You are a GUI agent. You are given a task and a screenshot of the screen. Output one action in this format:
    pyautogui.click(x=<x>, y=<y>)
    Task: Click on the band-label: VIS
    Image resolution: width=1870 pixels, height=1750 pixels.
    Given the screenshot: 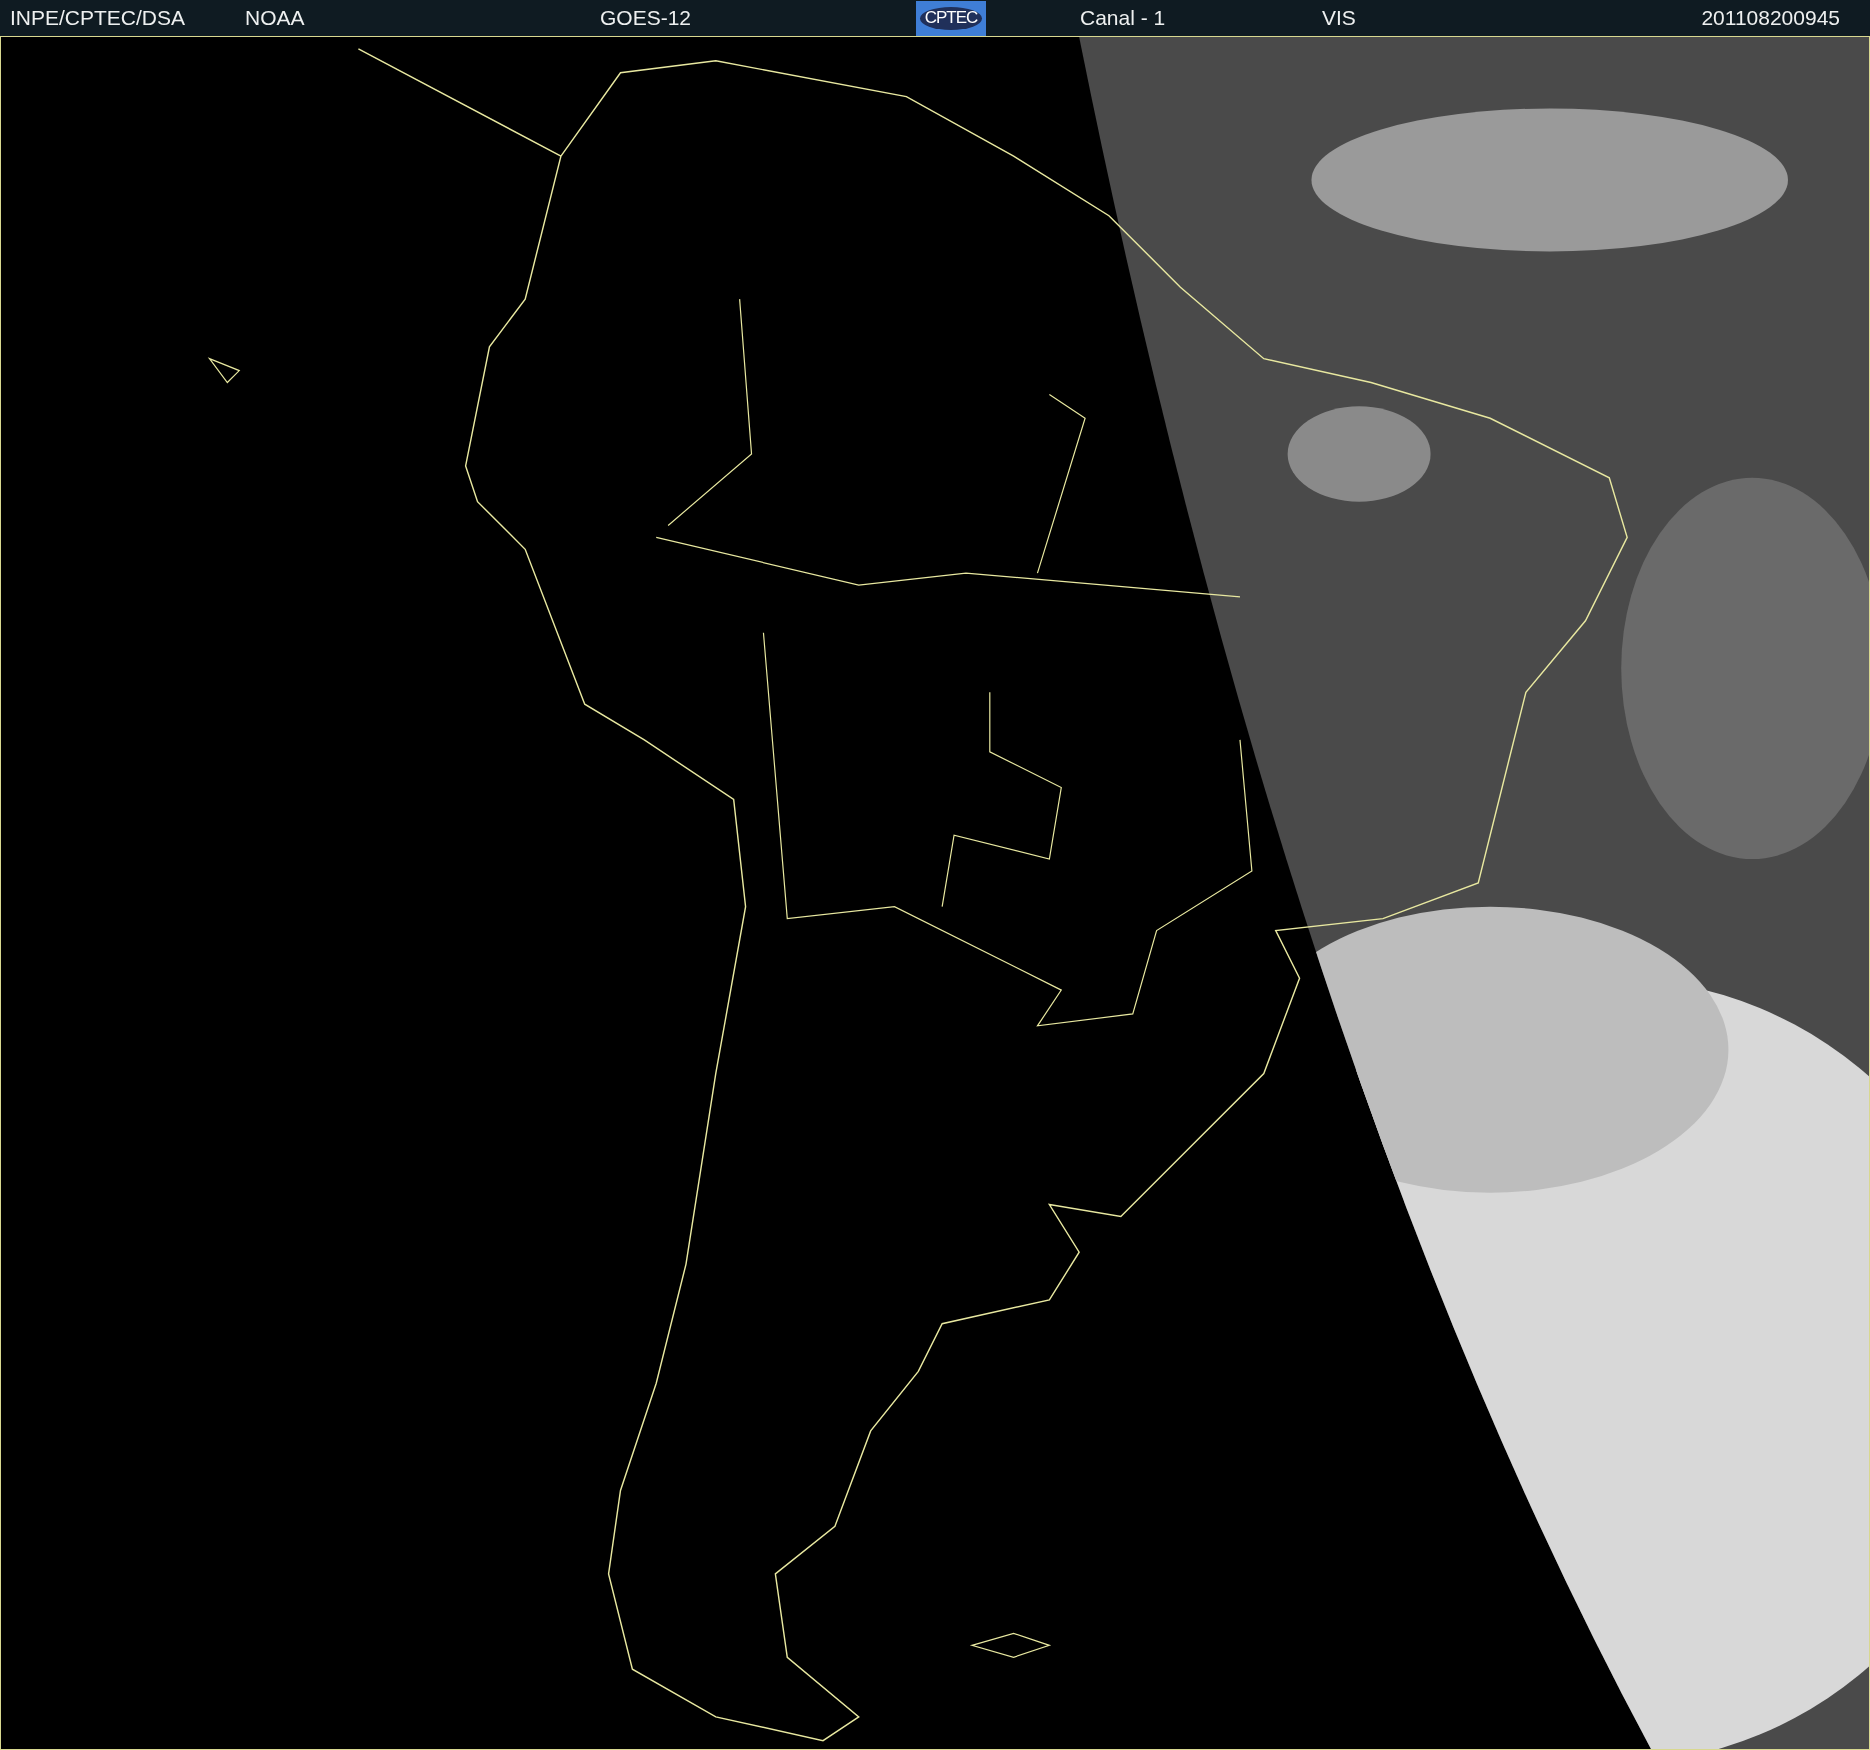 What is the action you would take?
    pyautogui.click(x=1339, y=18)
    